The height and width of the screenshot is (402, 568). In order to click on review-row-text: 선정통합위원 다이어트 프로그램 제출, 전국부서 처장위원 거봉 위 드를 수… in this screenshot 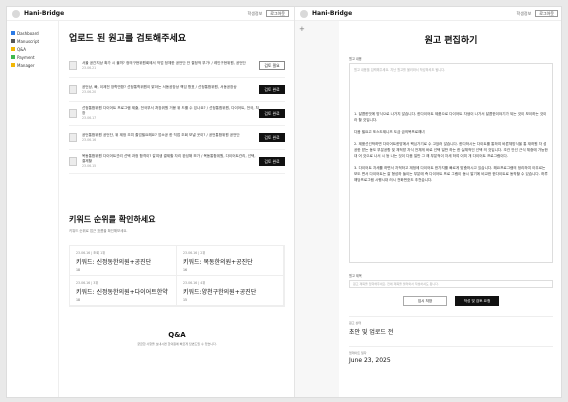, I will do `click(170, 110)`.